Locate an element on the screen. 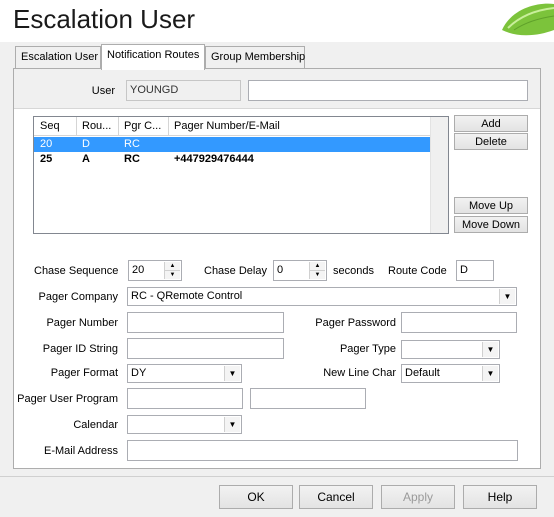  pager-id-string-label: Pager ID String is located at coordinates (80, 349).